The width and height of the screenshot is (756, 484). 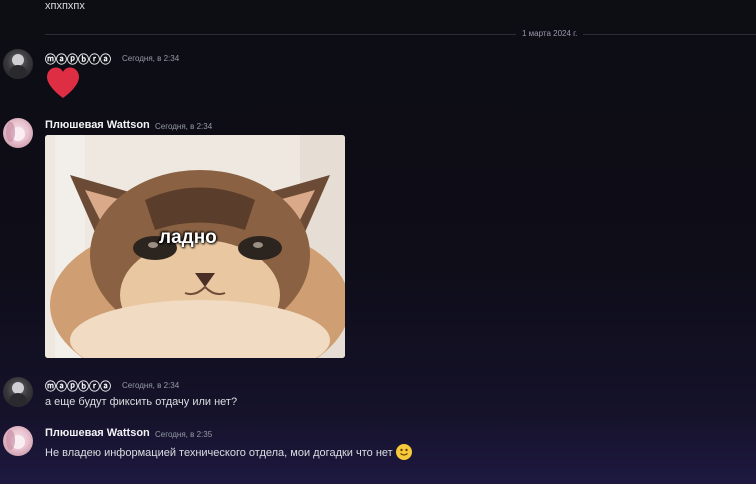 What do you see at coordinates (63, 82) in the screenshot?
I see `heart-icon` at bounding box center [63, 82].